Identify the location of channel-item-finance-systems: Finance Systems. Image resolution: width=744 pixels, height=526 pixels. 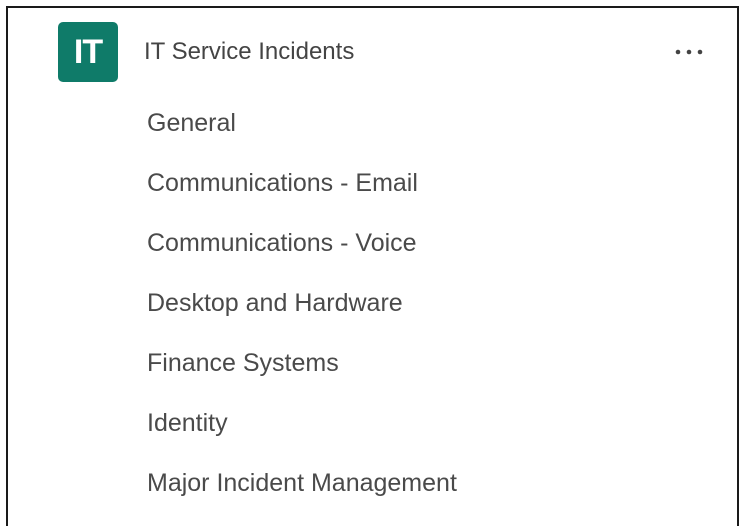
(432, 368).